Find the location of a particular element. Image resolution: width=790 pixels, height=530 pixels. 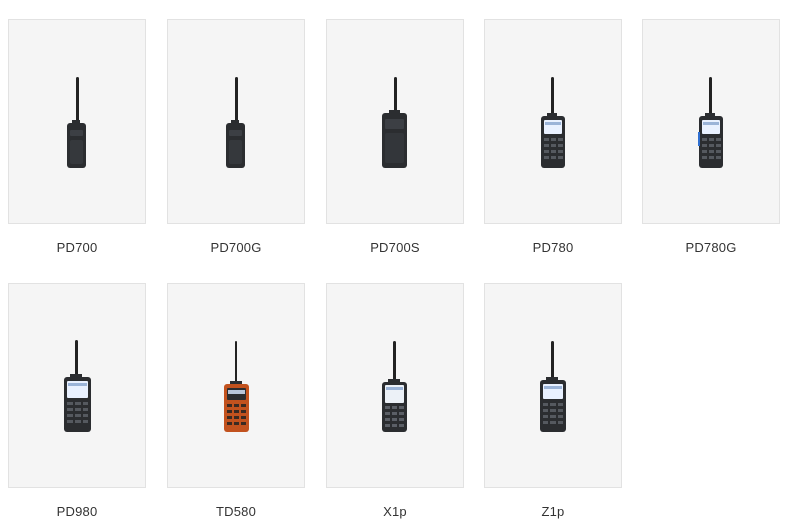

product-name: X1p is located at coordinates (395, 511).